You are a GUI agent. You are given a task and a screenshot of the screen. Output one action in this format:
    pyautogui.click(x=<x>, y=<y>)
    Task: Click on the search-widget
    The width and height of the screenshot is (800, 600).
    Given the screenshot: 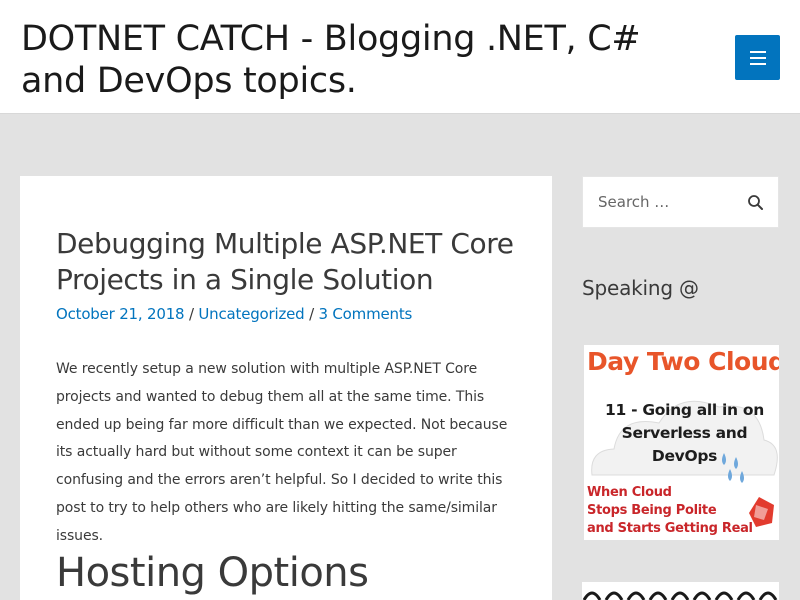 What is the action you would take?
    pyautogui.click(x=680, y=202)
    